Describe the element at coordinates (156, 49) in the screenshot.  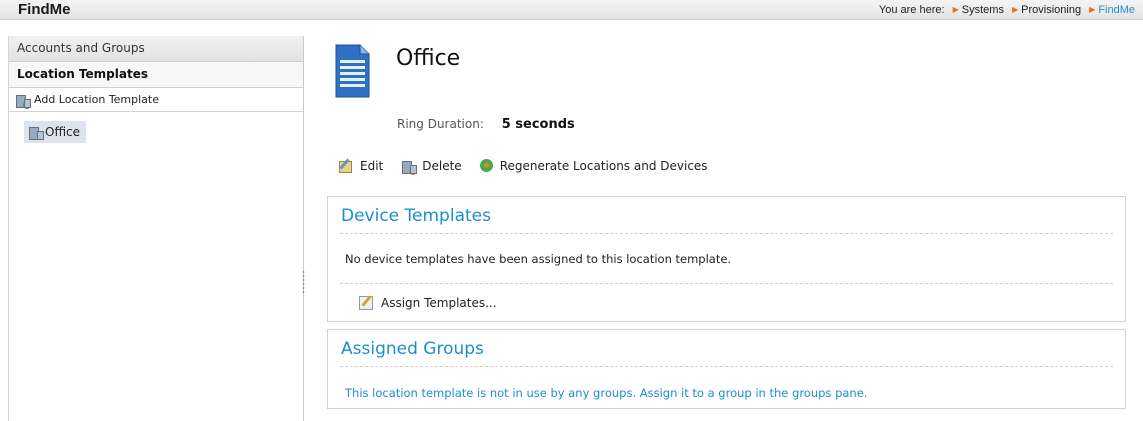
I see `sidebar-item-accounts-and-groups: Accounts and Groups` at that location.